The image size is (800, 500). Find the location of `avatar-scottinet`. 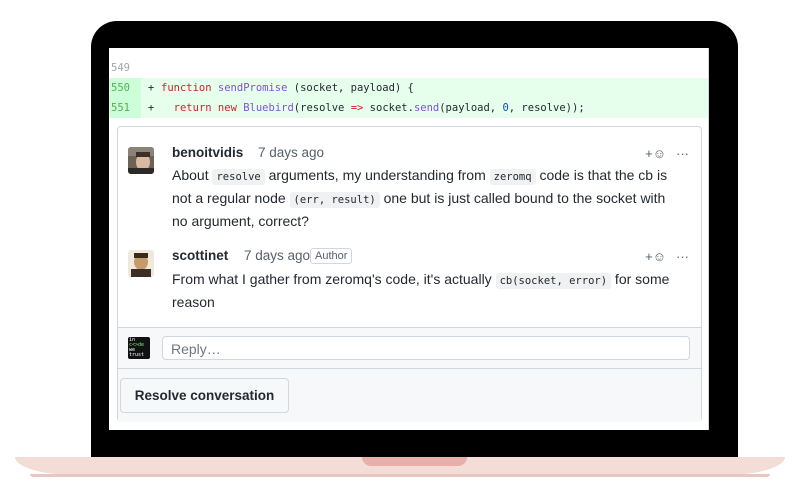

avatar-scottinet is located at coordinates (141, 263).